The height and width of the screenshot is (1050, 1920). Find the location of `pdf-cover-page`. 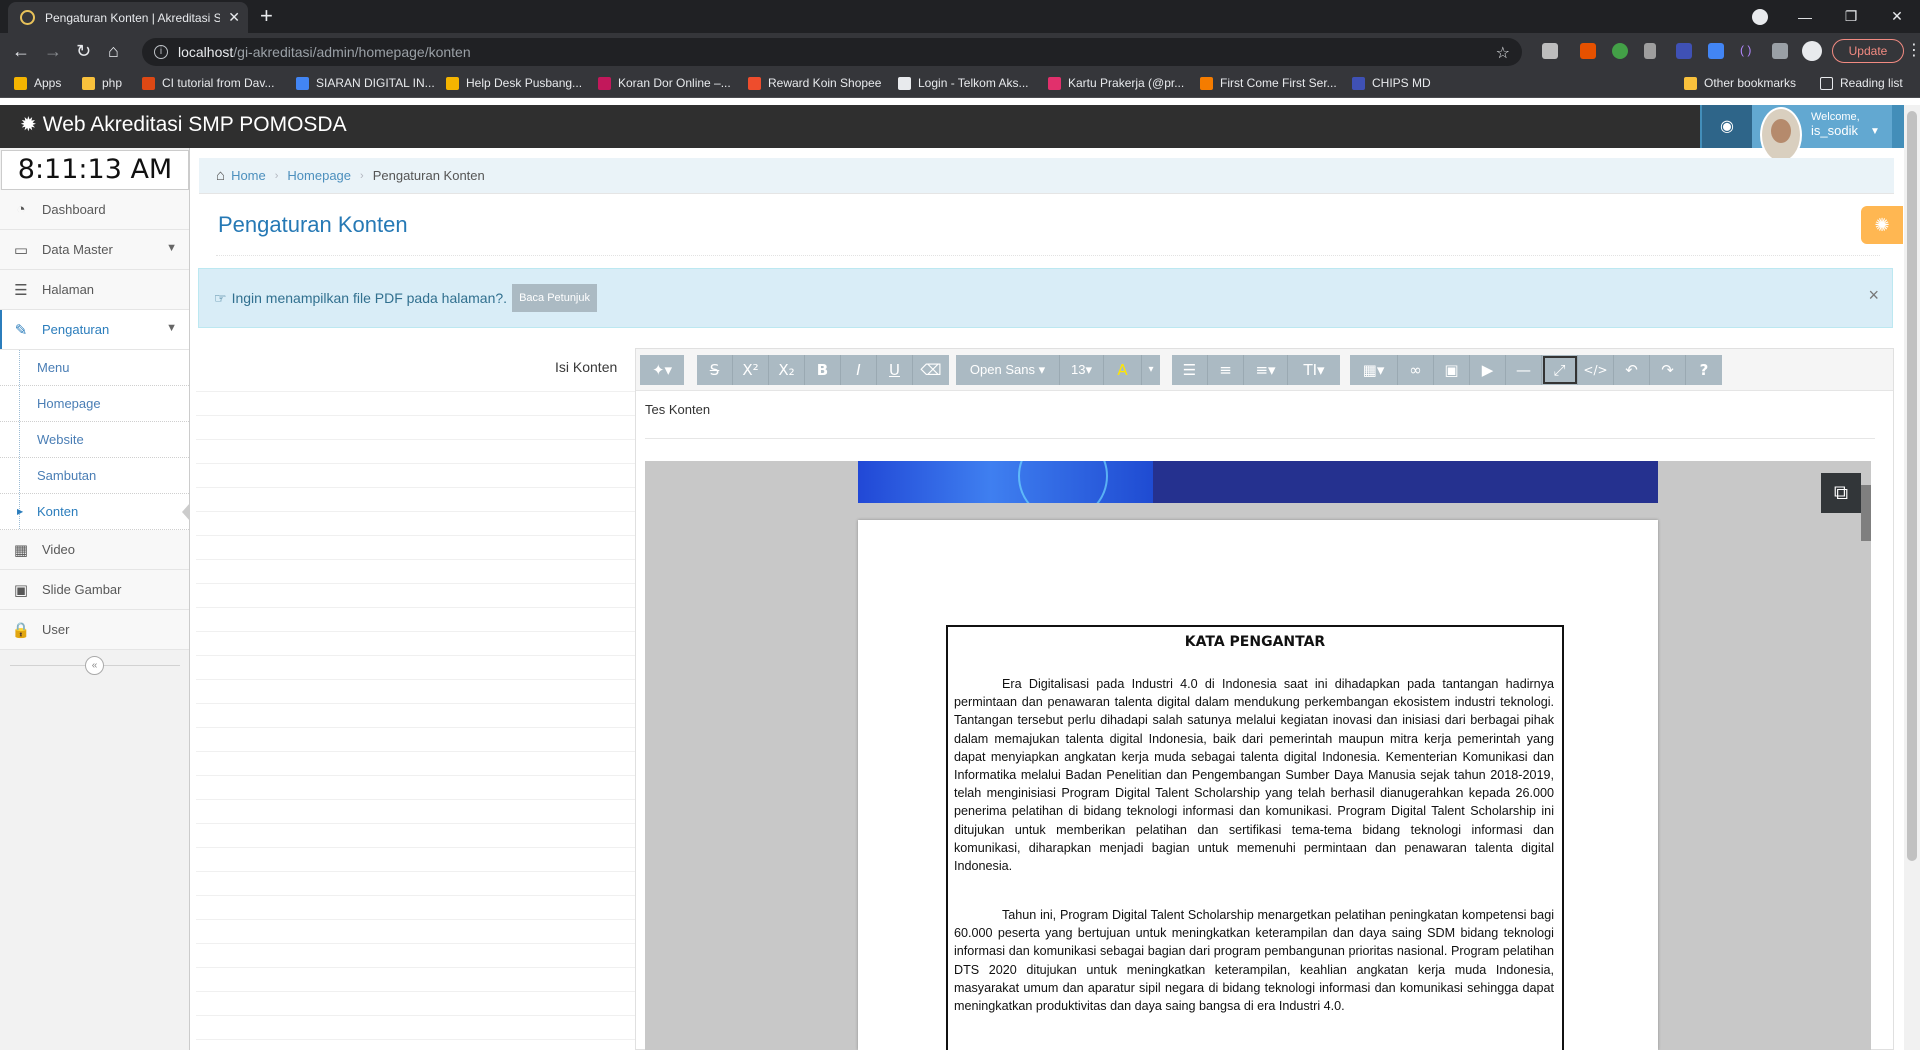

pdf-cover-page is located at coordinates (1258, 482).